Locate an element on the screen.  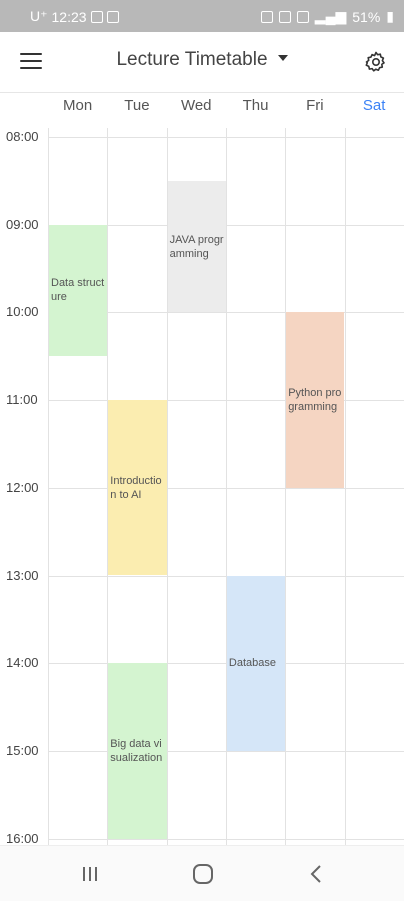
day-header-fri: Fri is located at coordinates (314, 105).